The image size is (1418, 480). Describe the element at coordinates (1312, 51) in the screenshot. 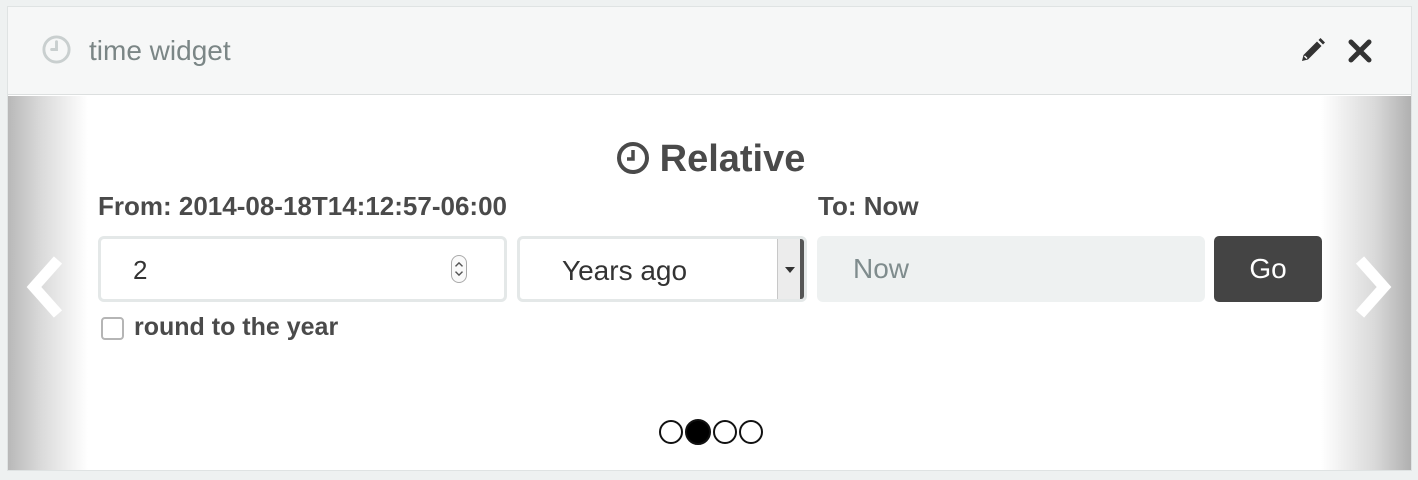

I see `pencil-icon` at that location.